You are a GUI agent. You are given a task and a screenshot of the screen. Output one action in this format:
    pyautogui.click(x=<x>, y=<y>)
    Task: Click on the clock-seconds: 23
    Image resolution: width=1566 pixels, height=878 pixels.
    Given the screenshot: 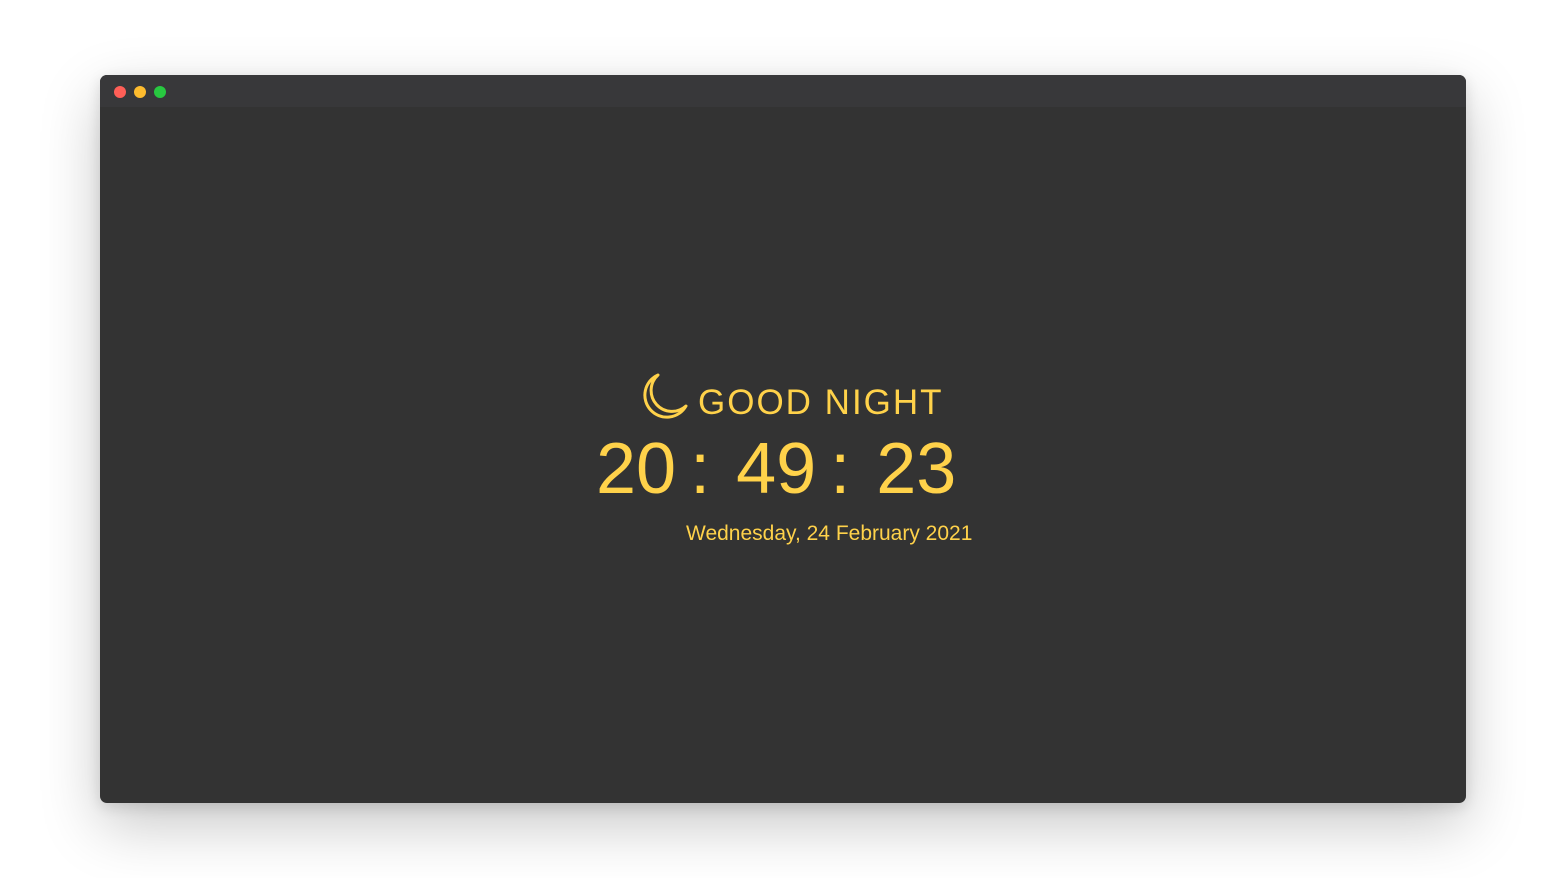 What is the action you would take?
    pyautogui.click(x=916, y=469)
    